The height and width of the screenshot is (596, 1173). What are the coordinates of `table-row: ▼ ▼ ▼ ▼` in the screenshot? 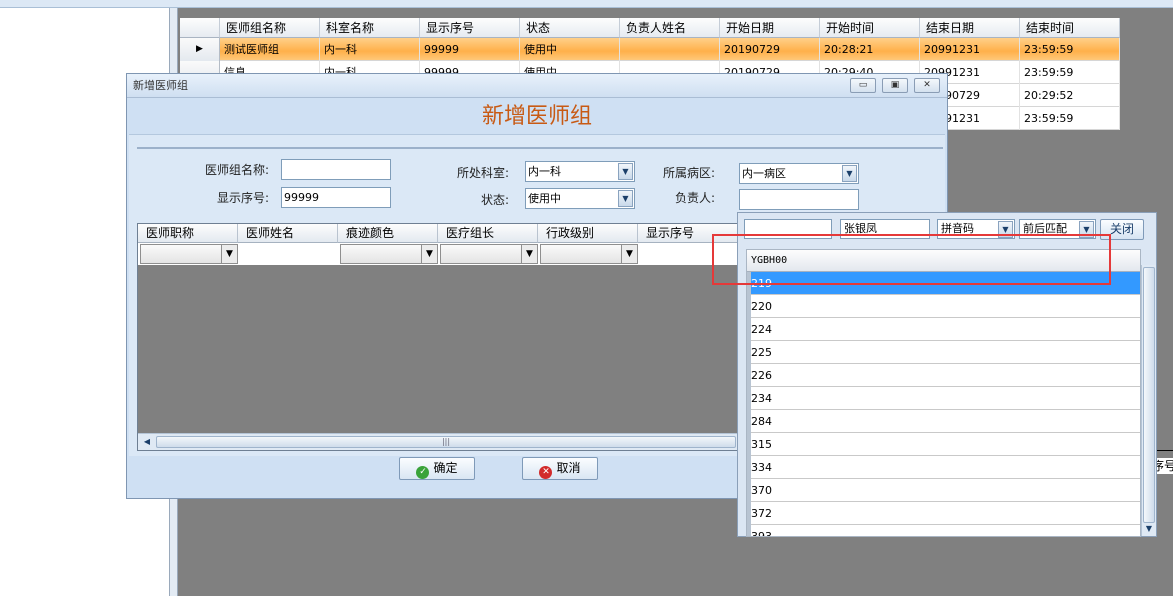 It's located at (445, 254).